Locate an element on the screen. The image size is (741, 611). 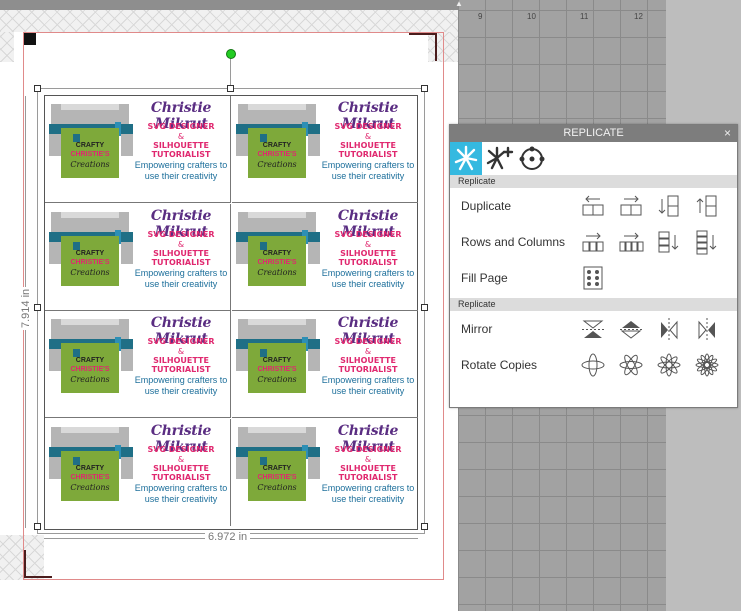
rotate-four-icon is located at coordinates (631, 365).